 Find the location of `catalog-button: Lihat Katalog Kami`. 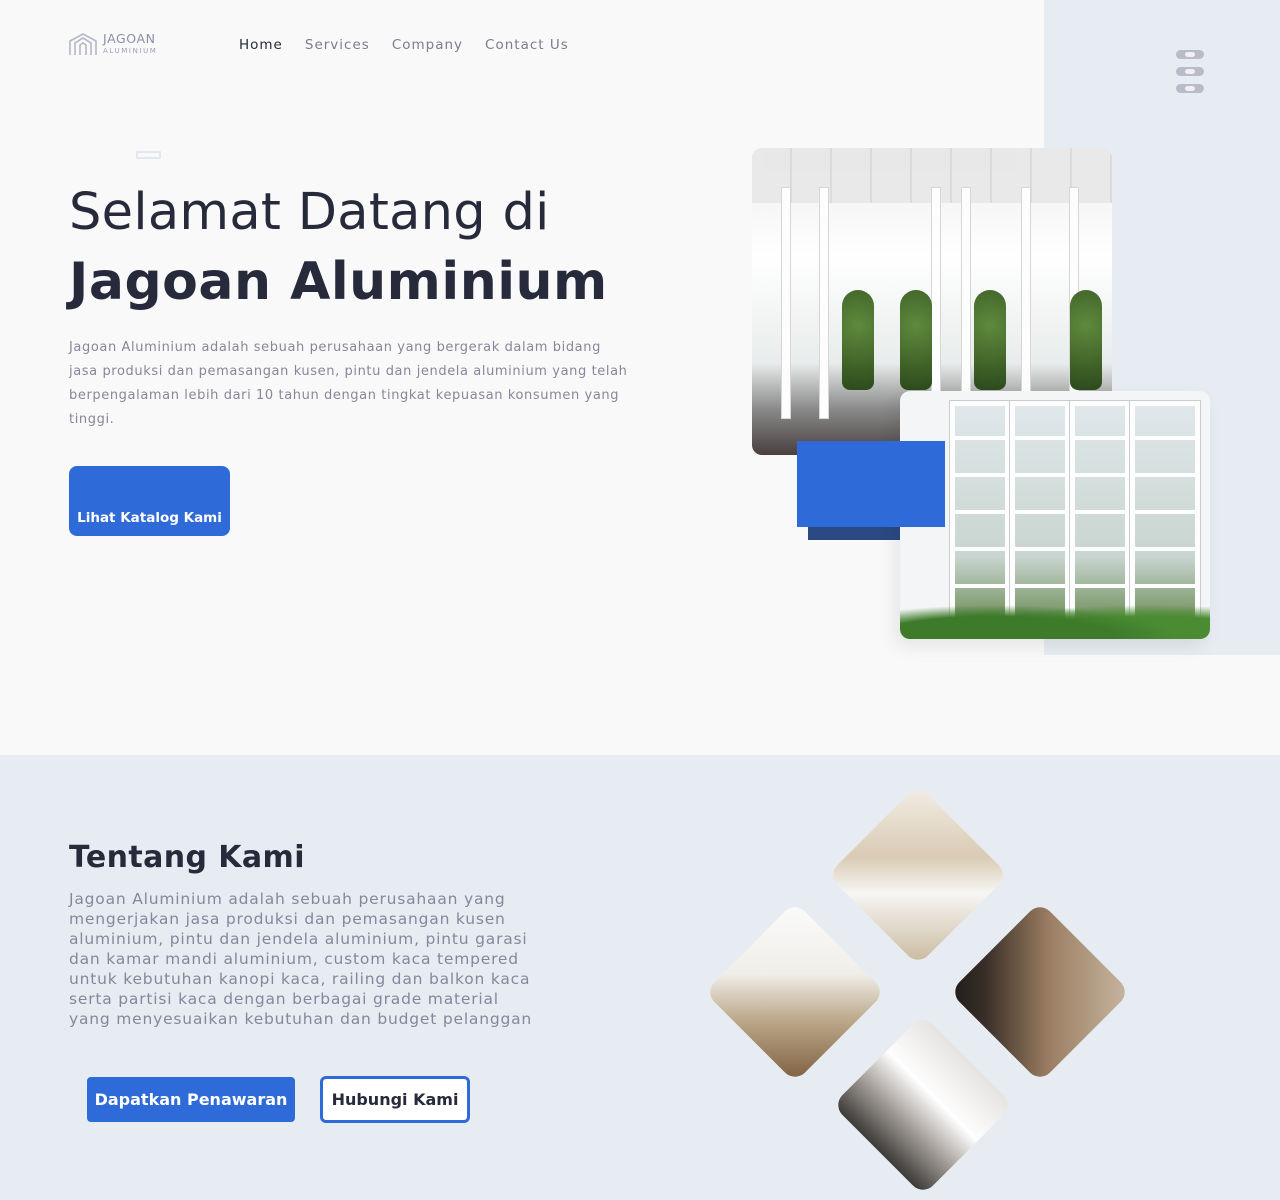

catalog-button: Lihat Katalog Kami is located at coordinates (149, 501).